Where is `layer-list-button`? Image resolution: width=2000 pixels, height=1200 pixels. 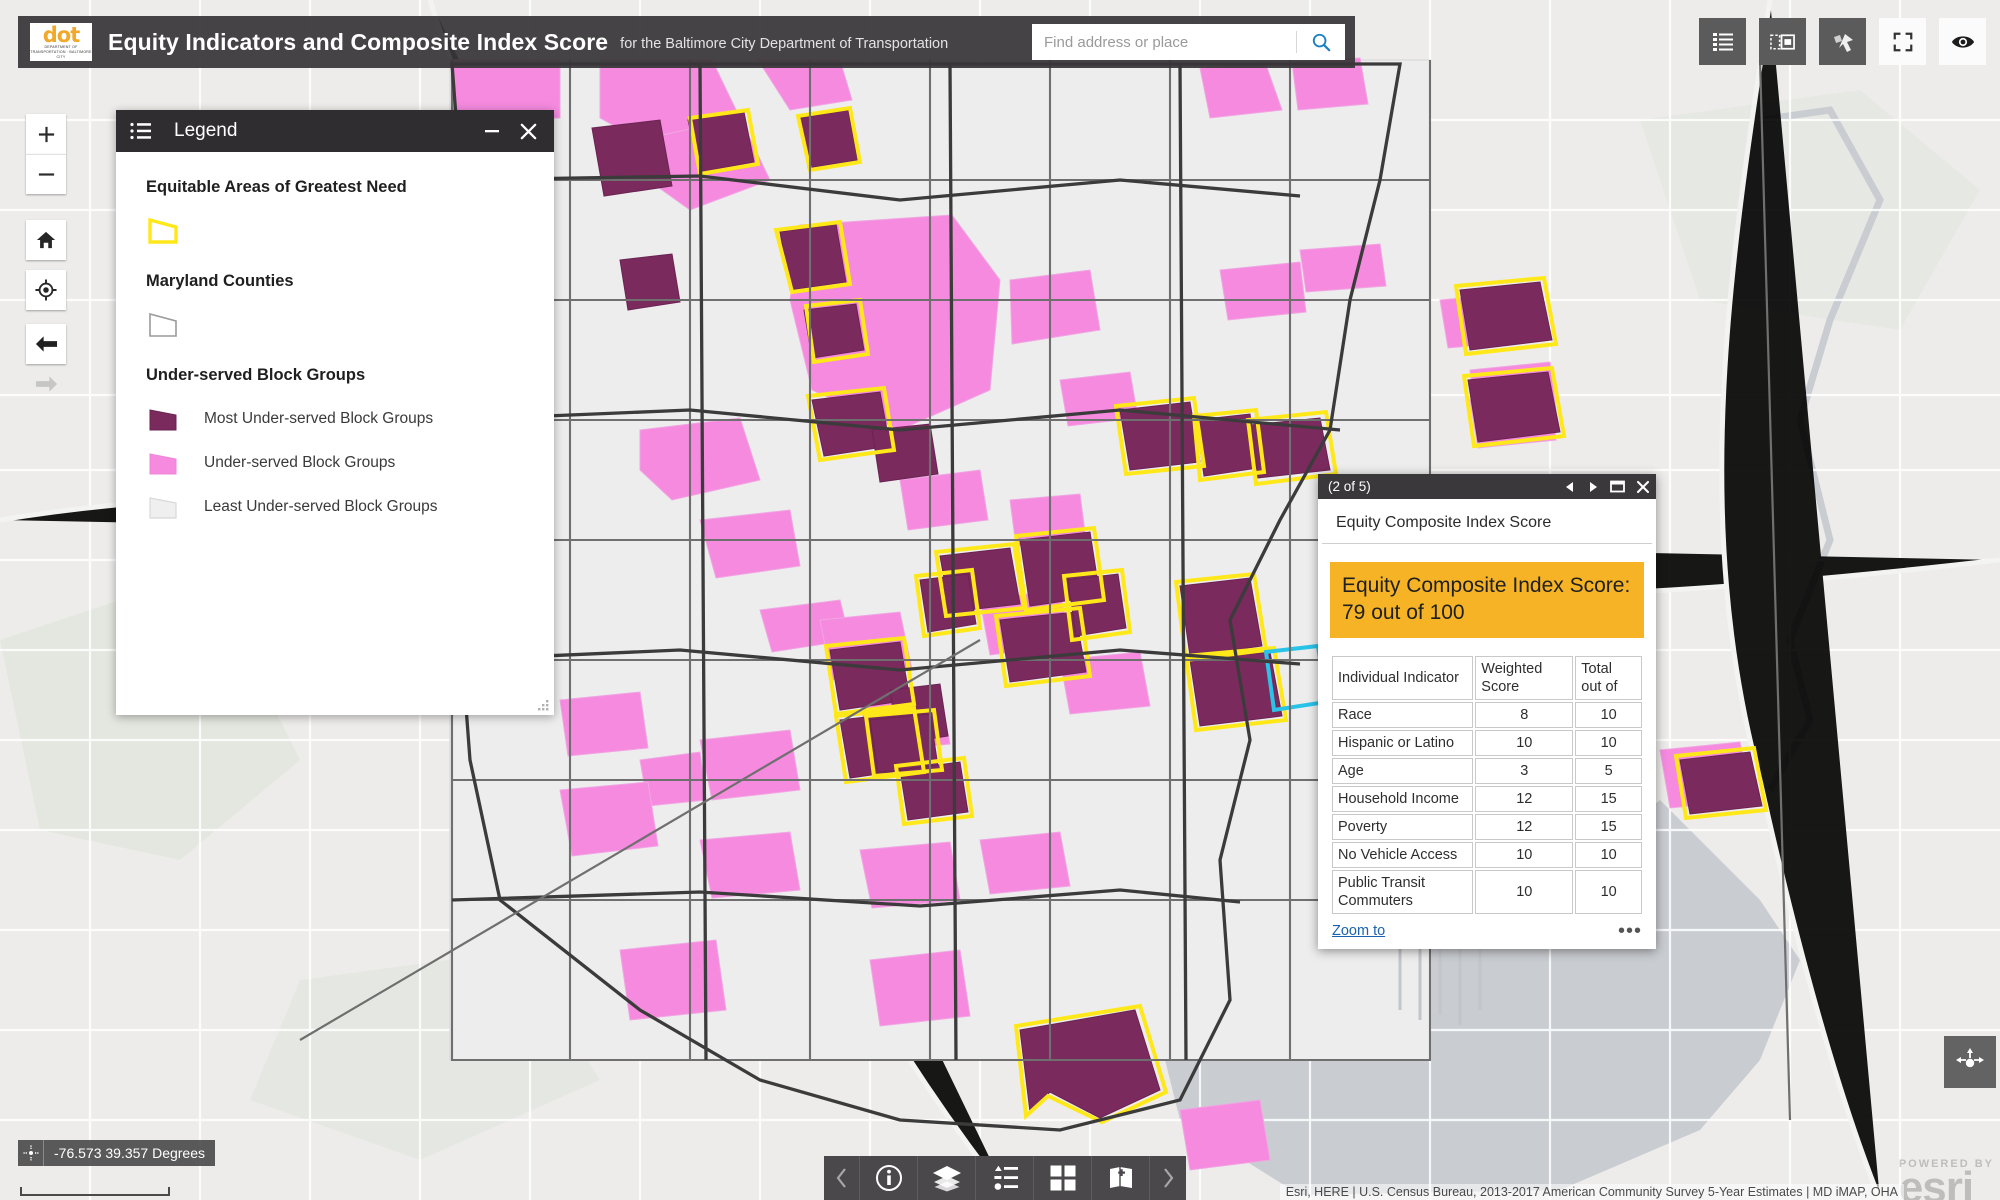
layer-list-button is located at coordinates (947, 1178).